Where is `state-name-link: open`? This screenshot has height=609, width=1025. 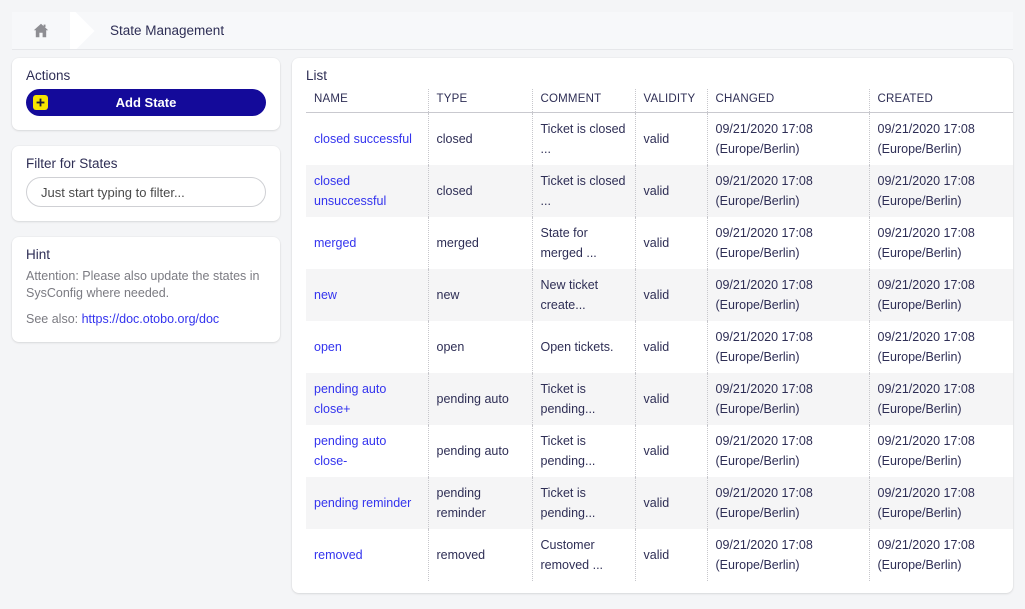 state-name-link: open is located at coordinates (328, 347).